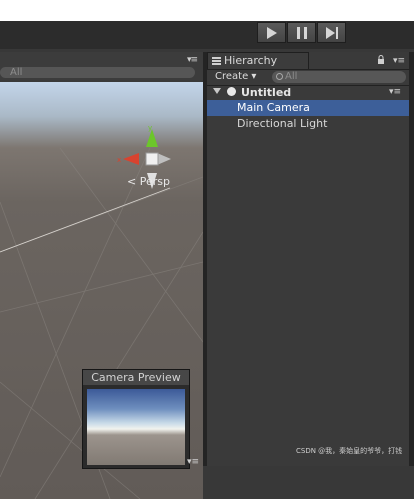 This screenshot has width=414, height=499. I want to click on camera-preview-title: Camera Preview, so click(136, 377).